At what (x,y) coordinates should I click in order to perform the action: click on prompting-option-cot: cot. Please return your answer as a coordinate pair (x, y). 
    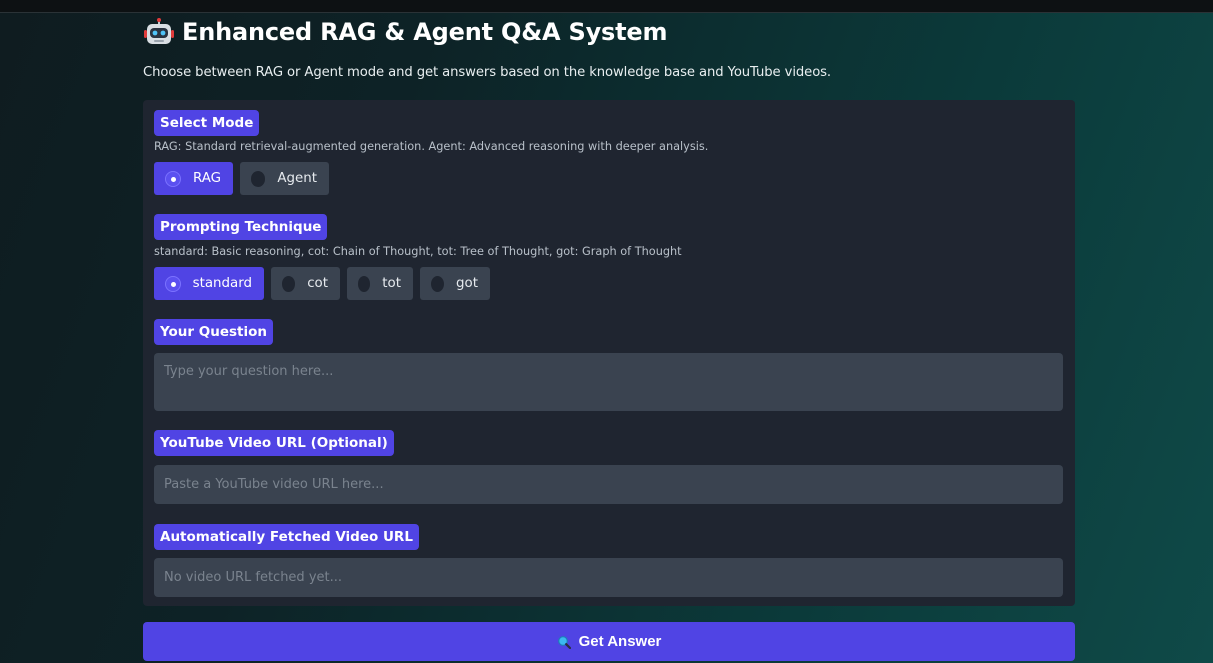
    Looking at the image, I should click on (305, 283).